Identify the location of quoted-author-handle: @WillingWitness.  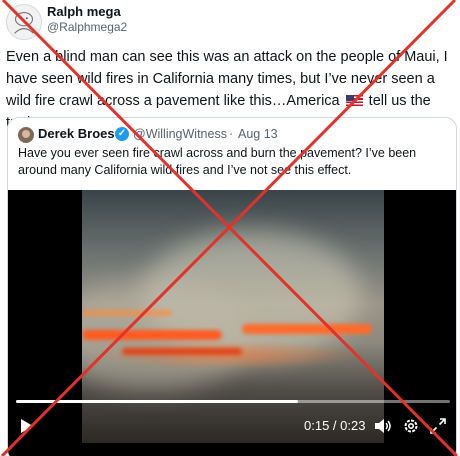
(180, 134).